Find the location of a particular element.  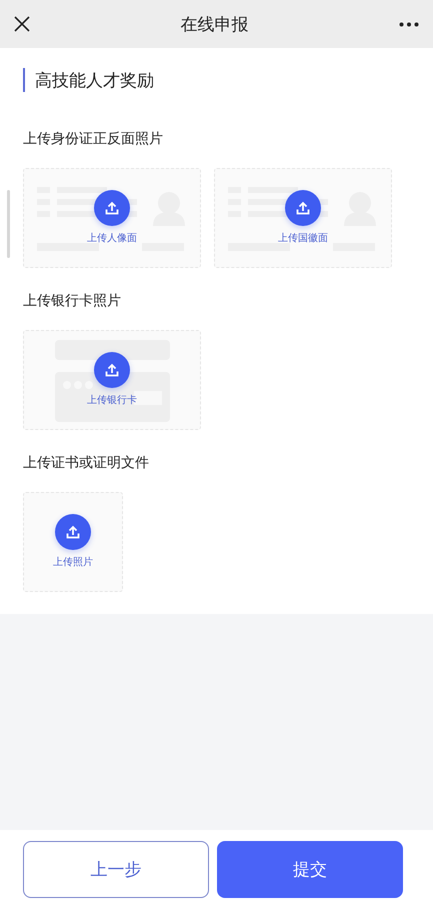

upload-tile: 上传照片 is located at coordinates (73, 542).